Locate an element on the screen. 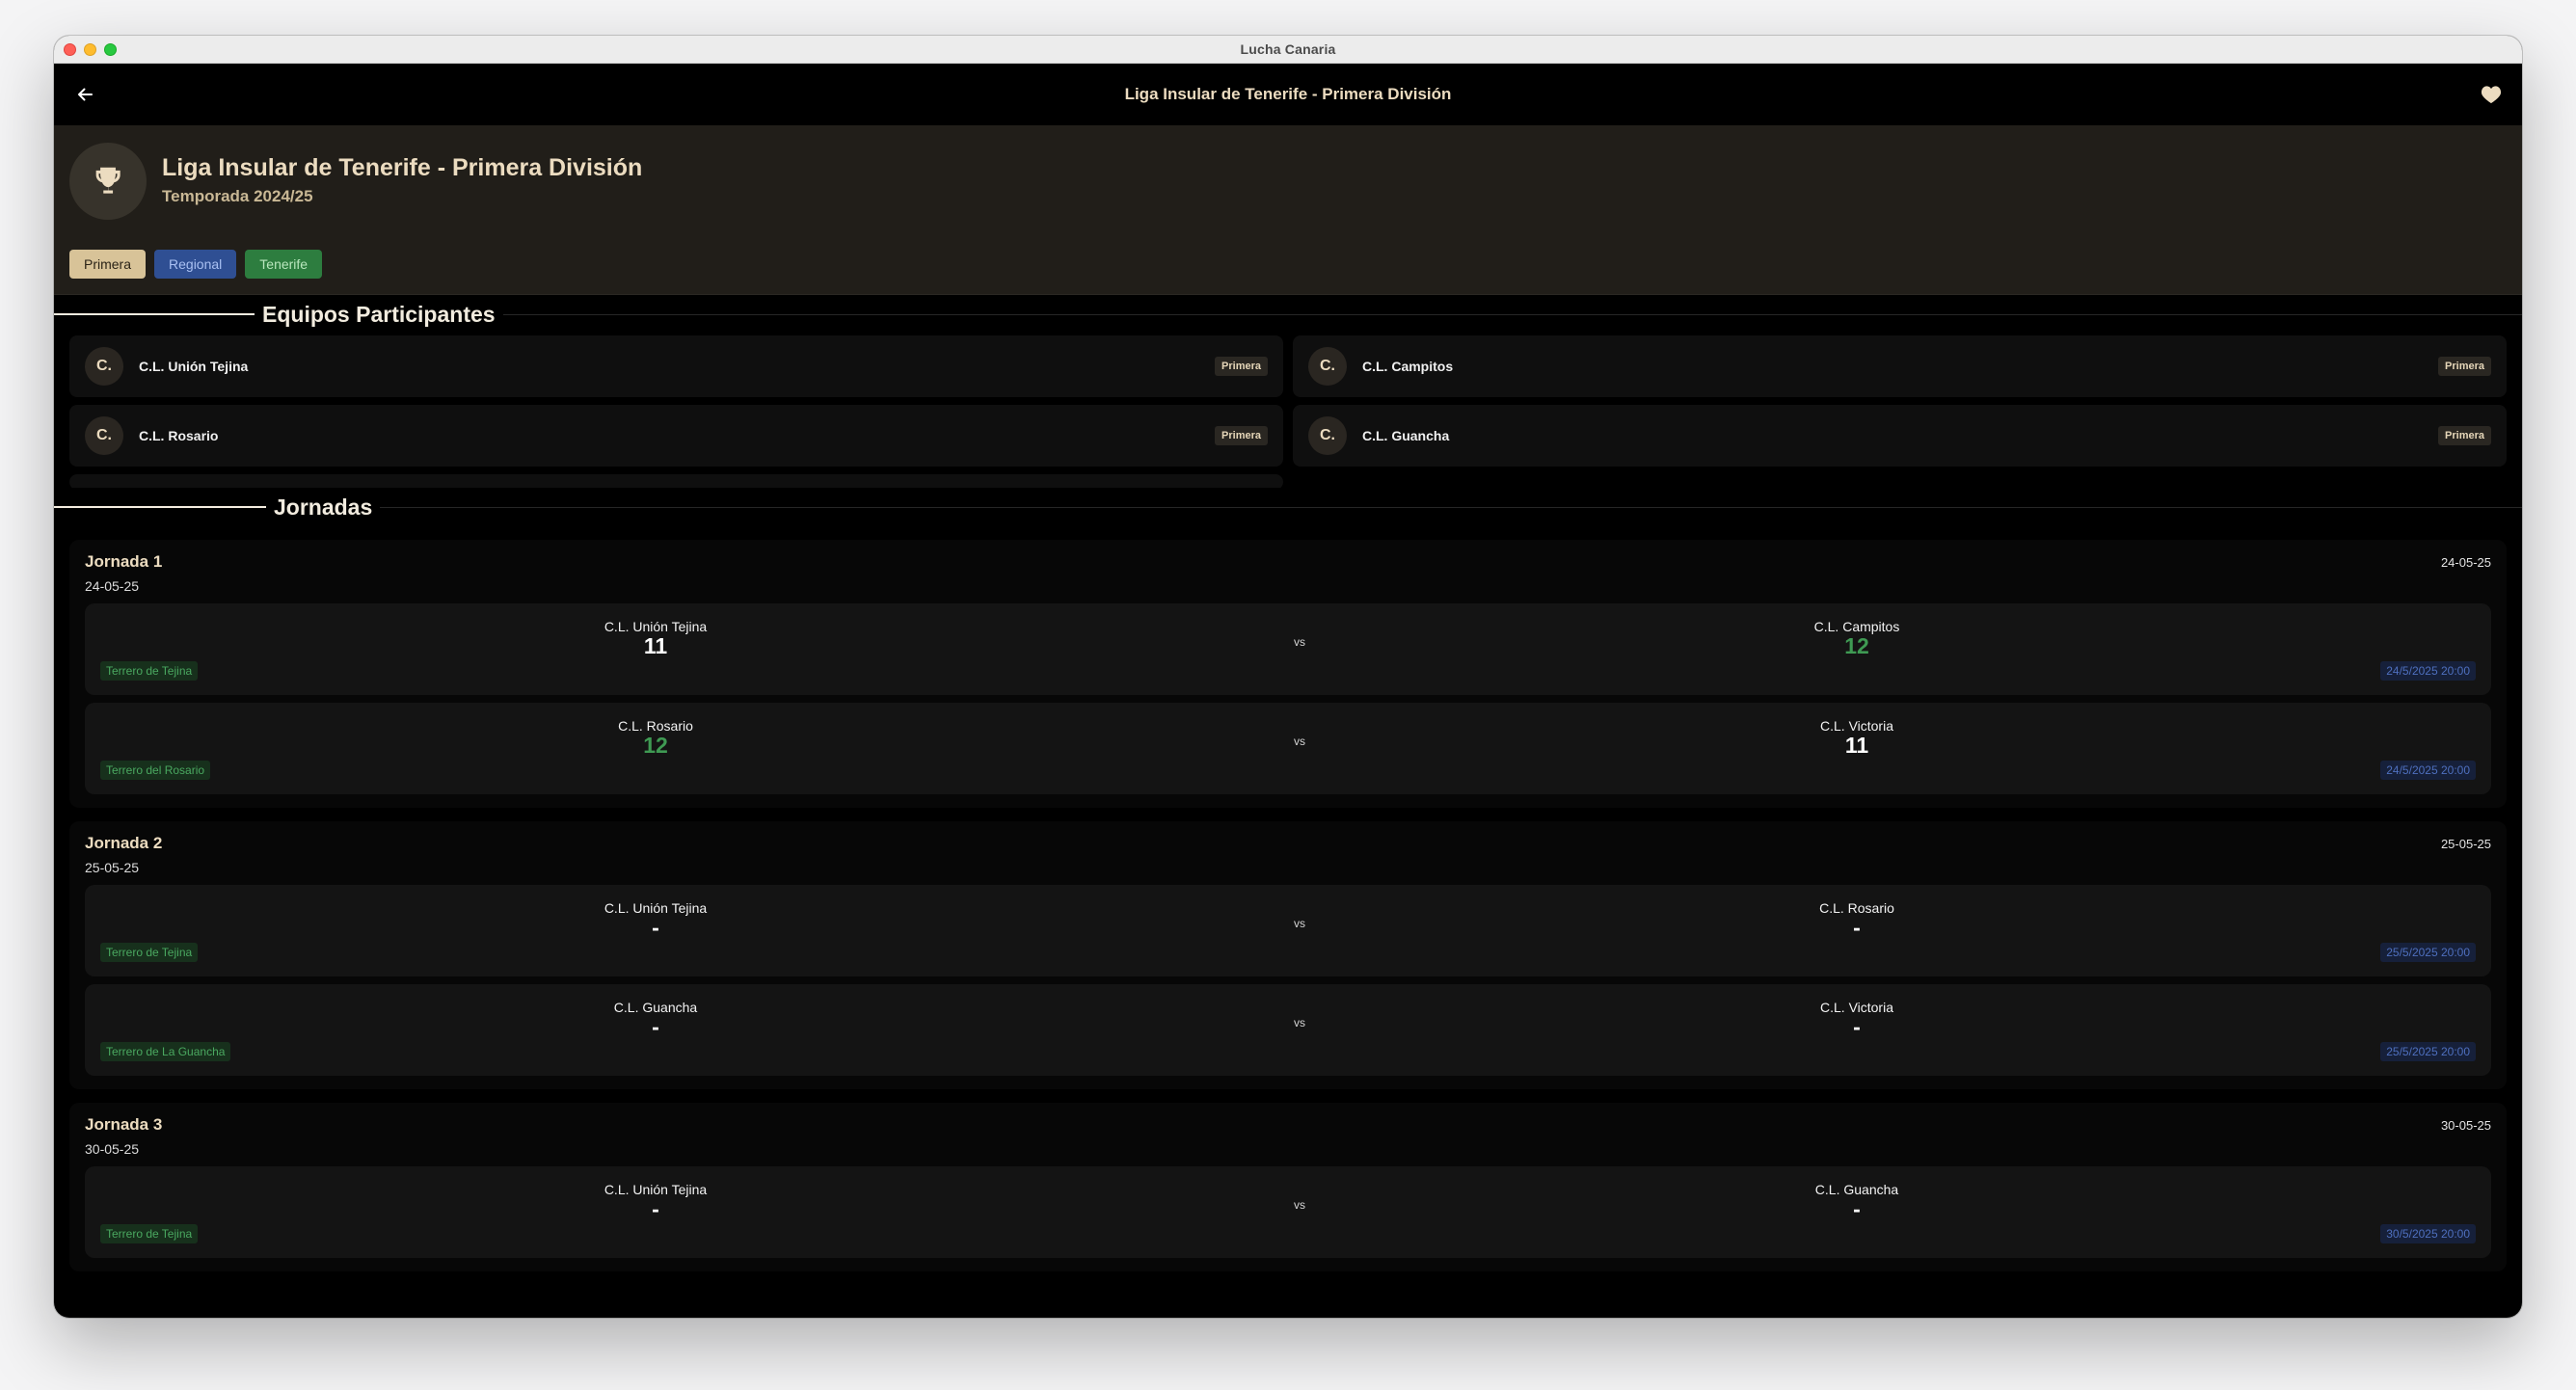  home-score: 12 is located at coordinates (655, 745).